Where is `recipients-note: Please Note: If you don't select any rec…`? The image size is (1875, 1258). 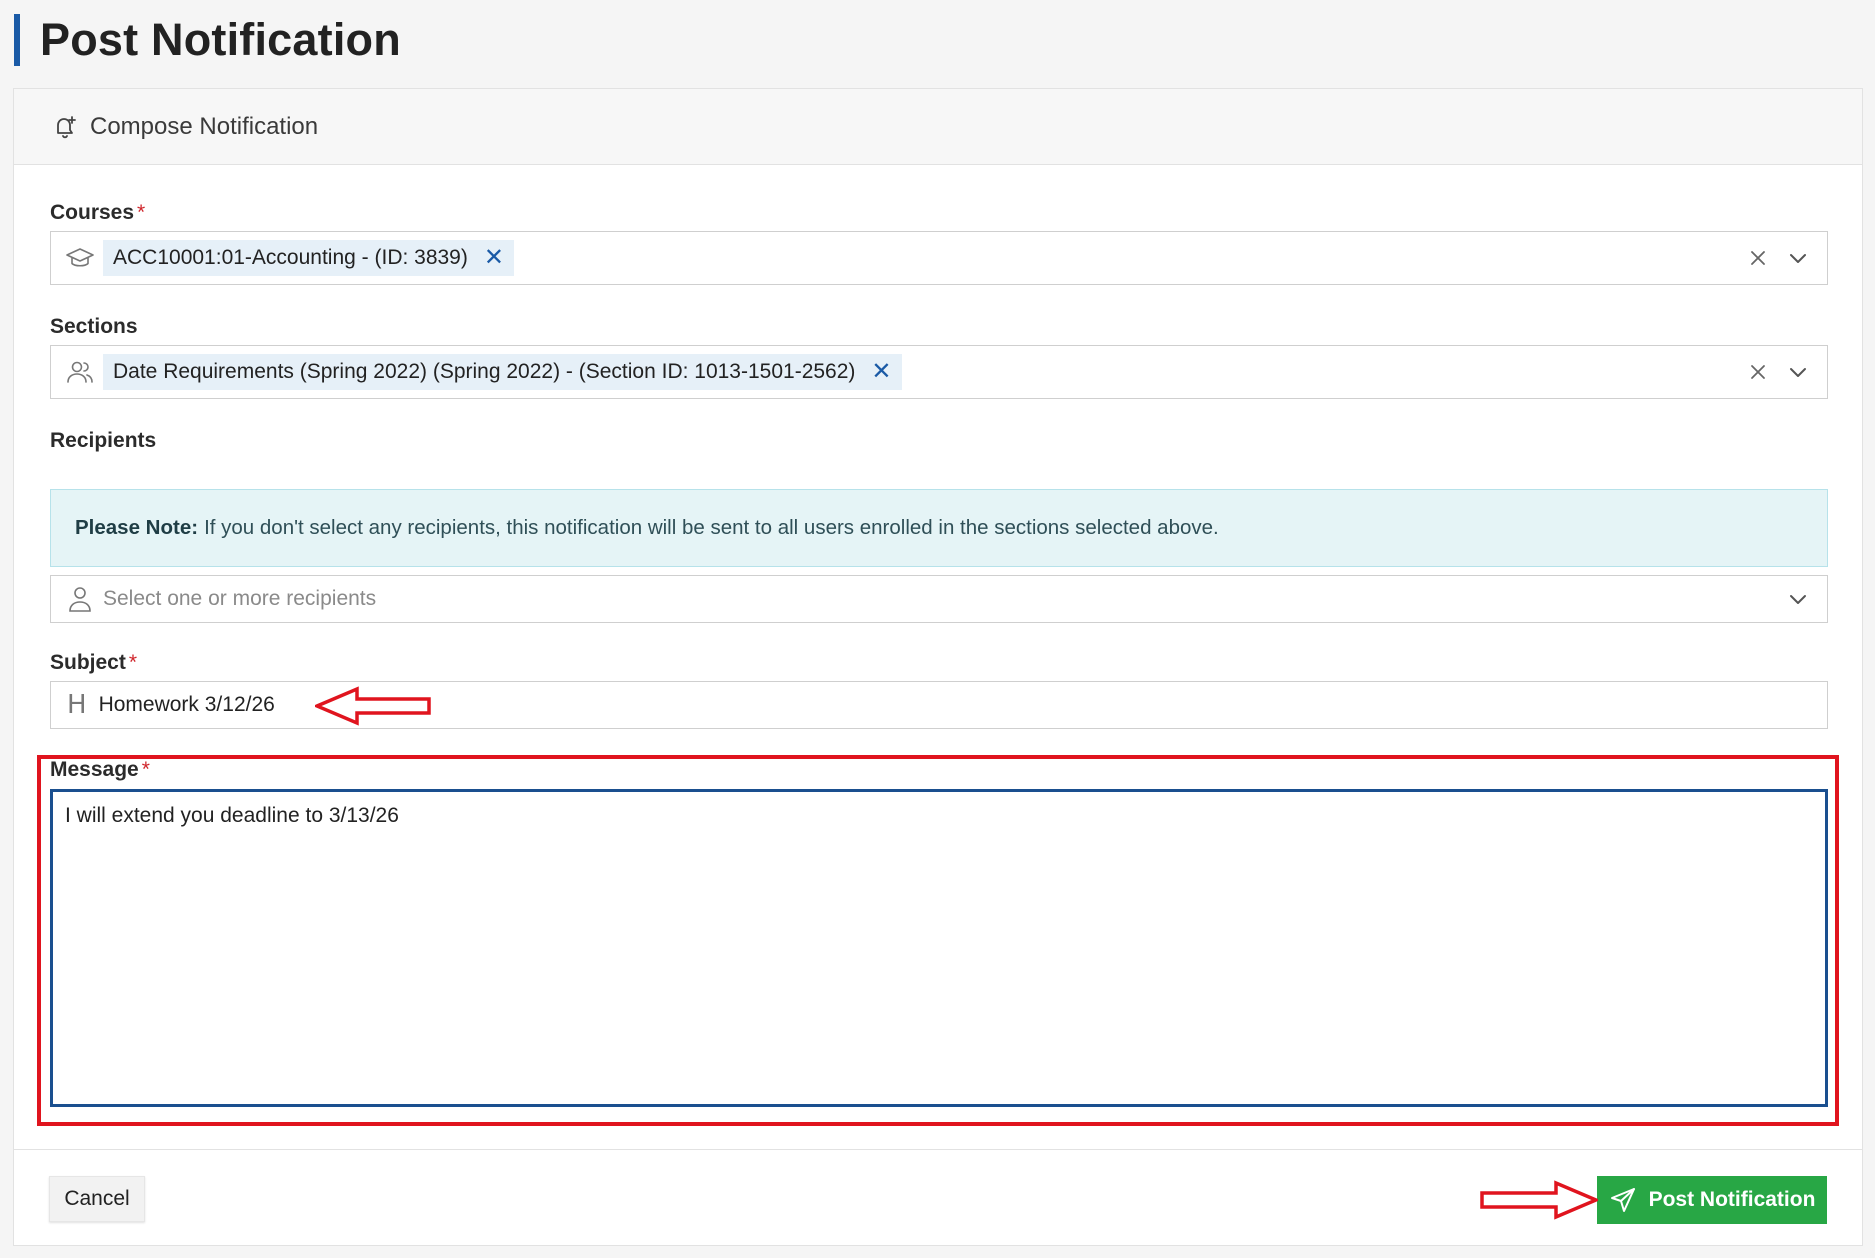
recipients-note: Please Note: If you don't select any rec… is located at coordinates (939, 528).